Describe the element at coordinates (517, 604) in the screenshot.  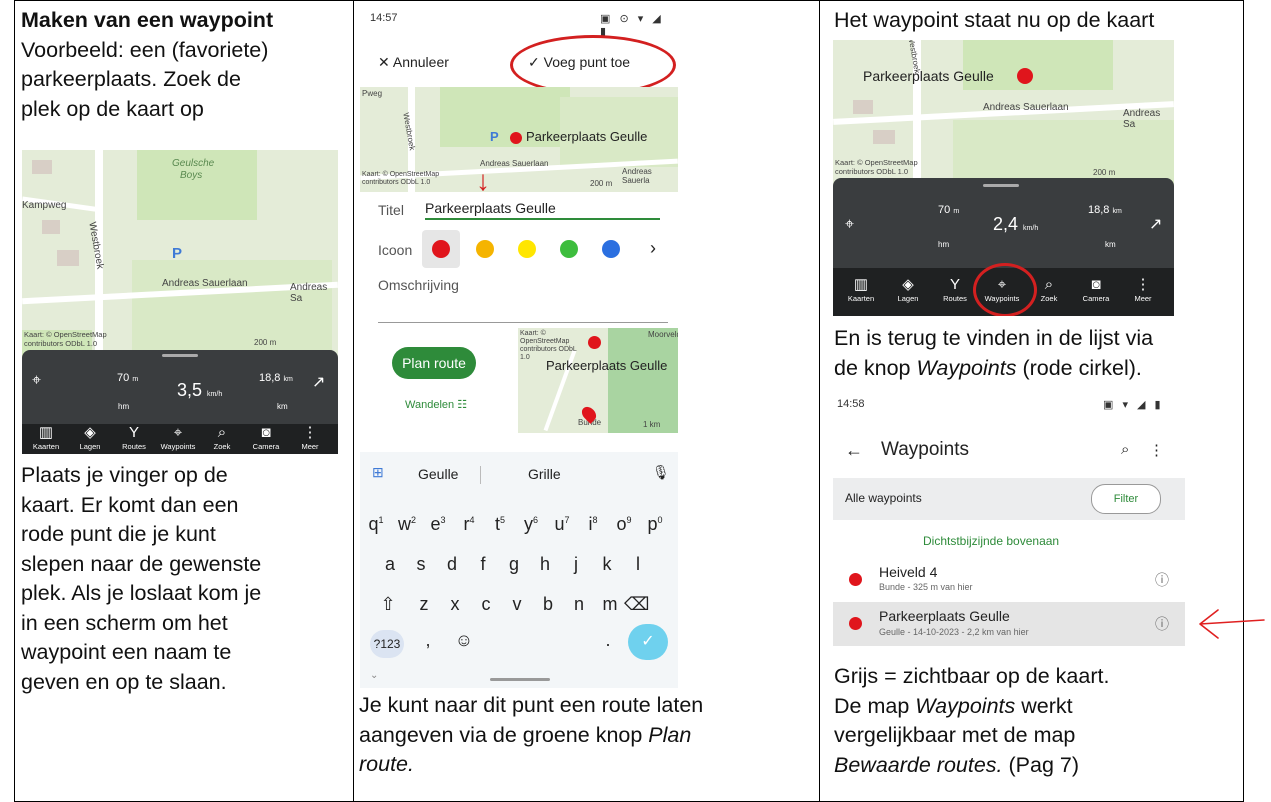
I see `key-v: v` at that location.